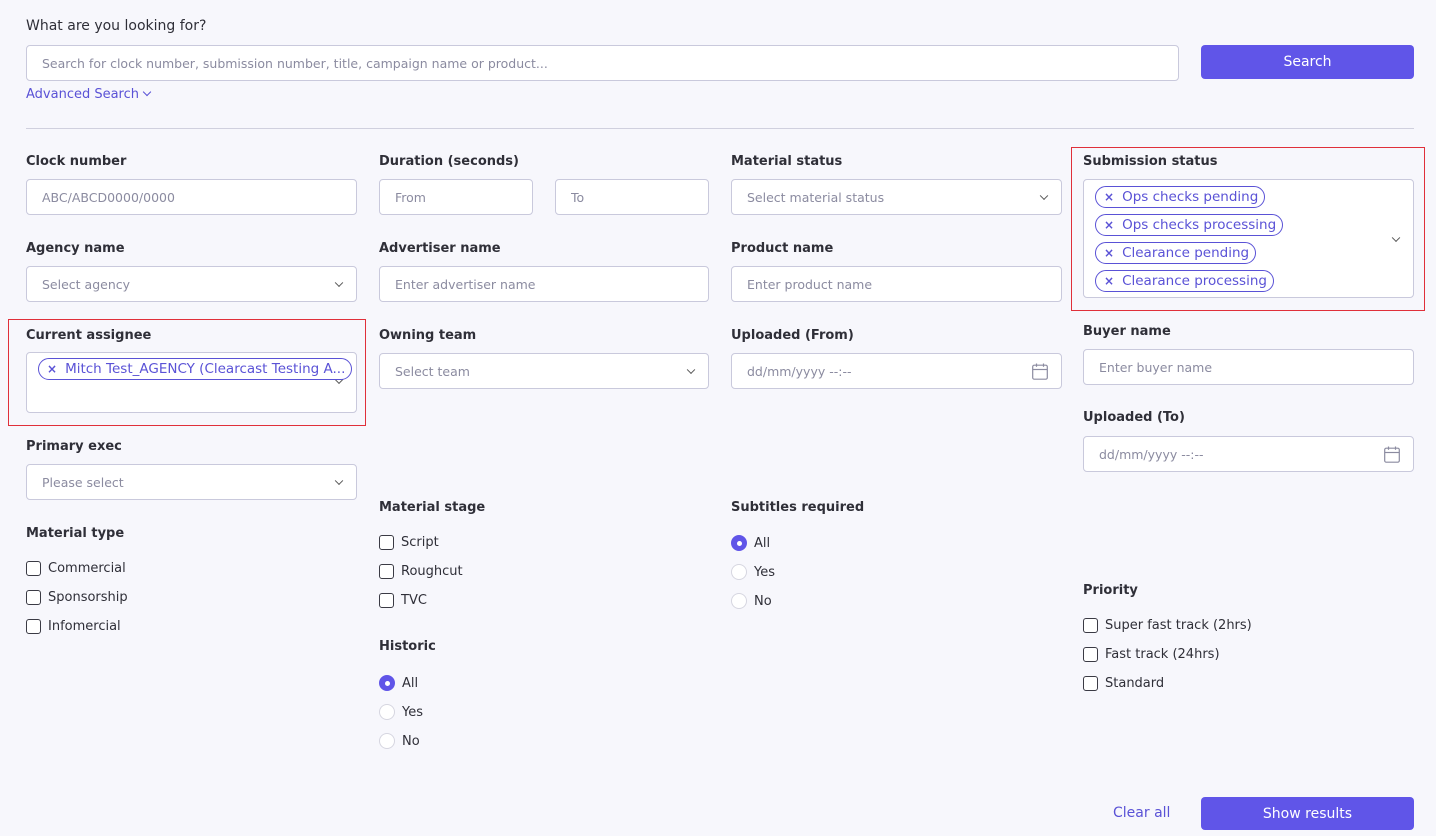  I want to click on primary-exec-select: Please select, so click(191, 482).